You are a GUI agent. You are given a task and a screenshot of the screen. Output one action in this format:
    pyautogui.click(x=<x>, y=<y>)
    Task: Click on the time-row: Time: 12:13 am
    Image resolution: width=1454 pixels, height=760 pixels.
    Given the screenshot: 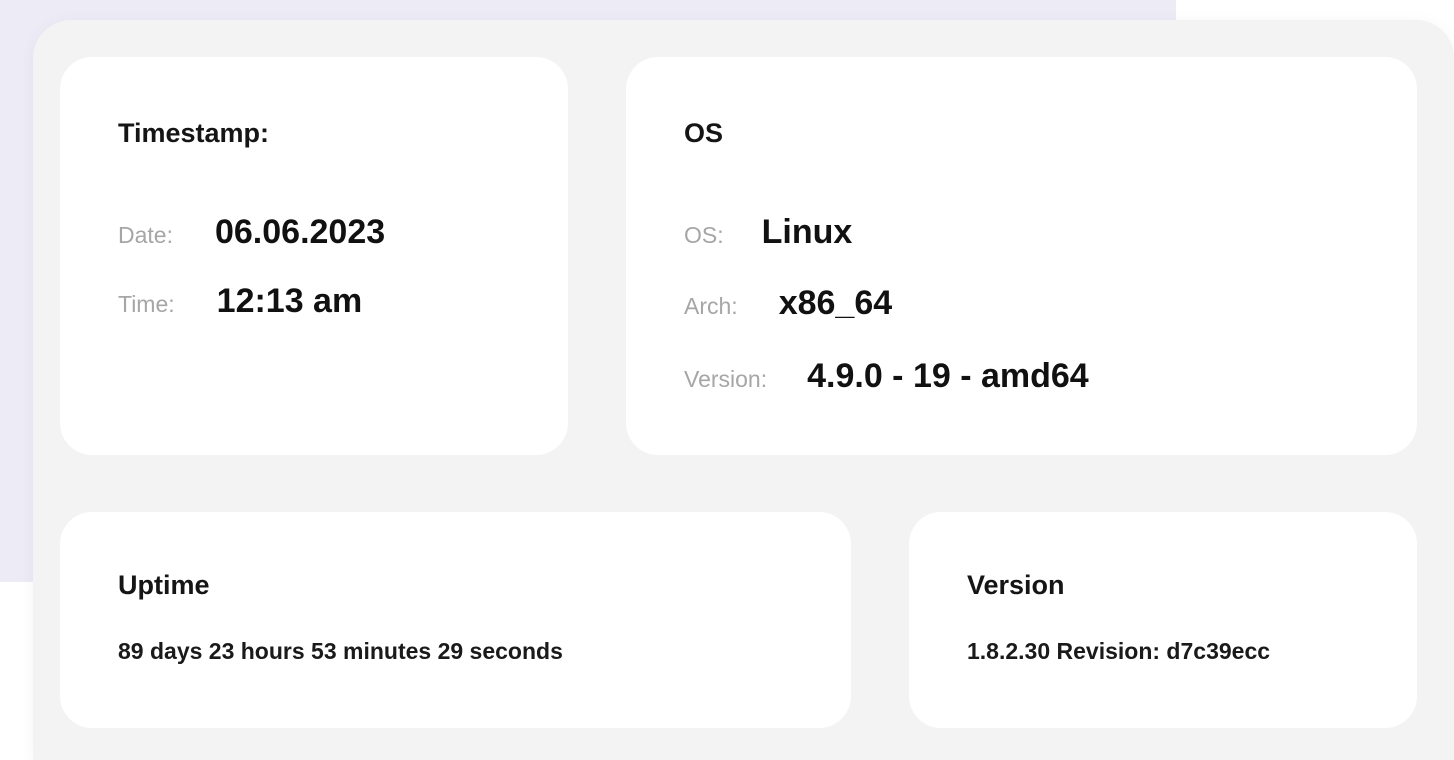 What is the action you would take?
    pyautogui.click(x=240, y=301)
    